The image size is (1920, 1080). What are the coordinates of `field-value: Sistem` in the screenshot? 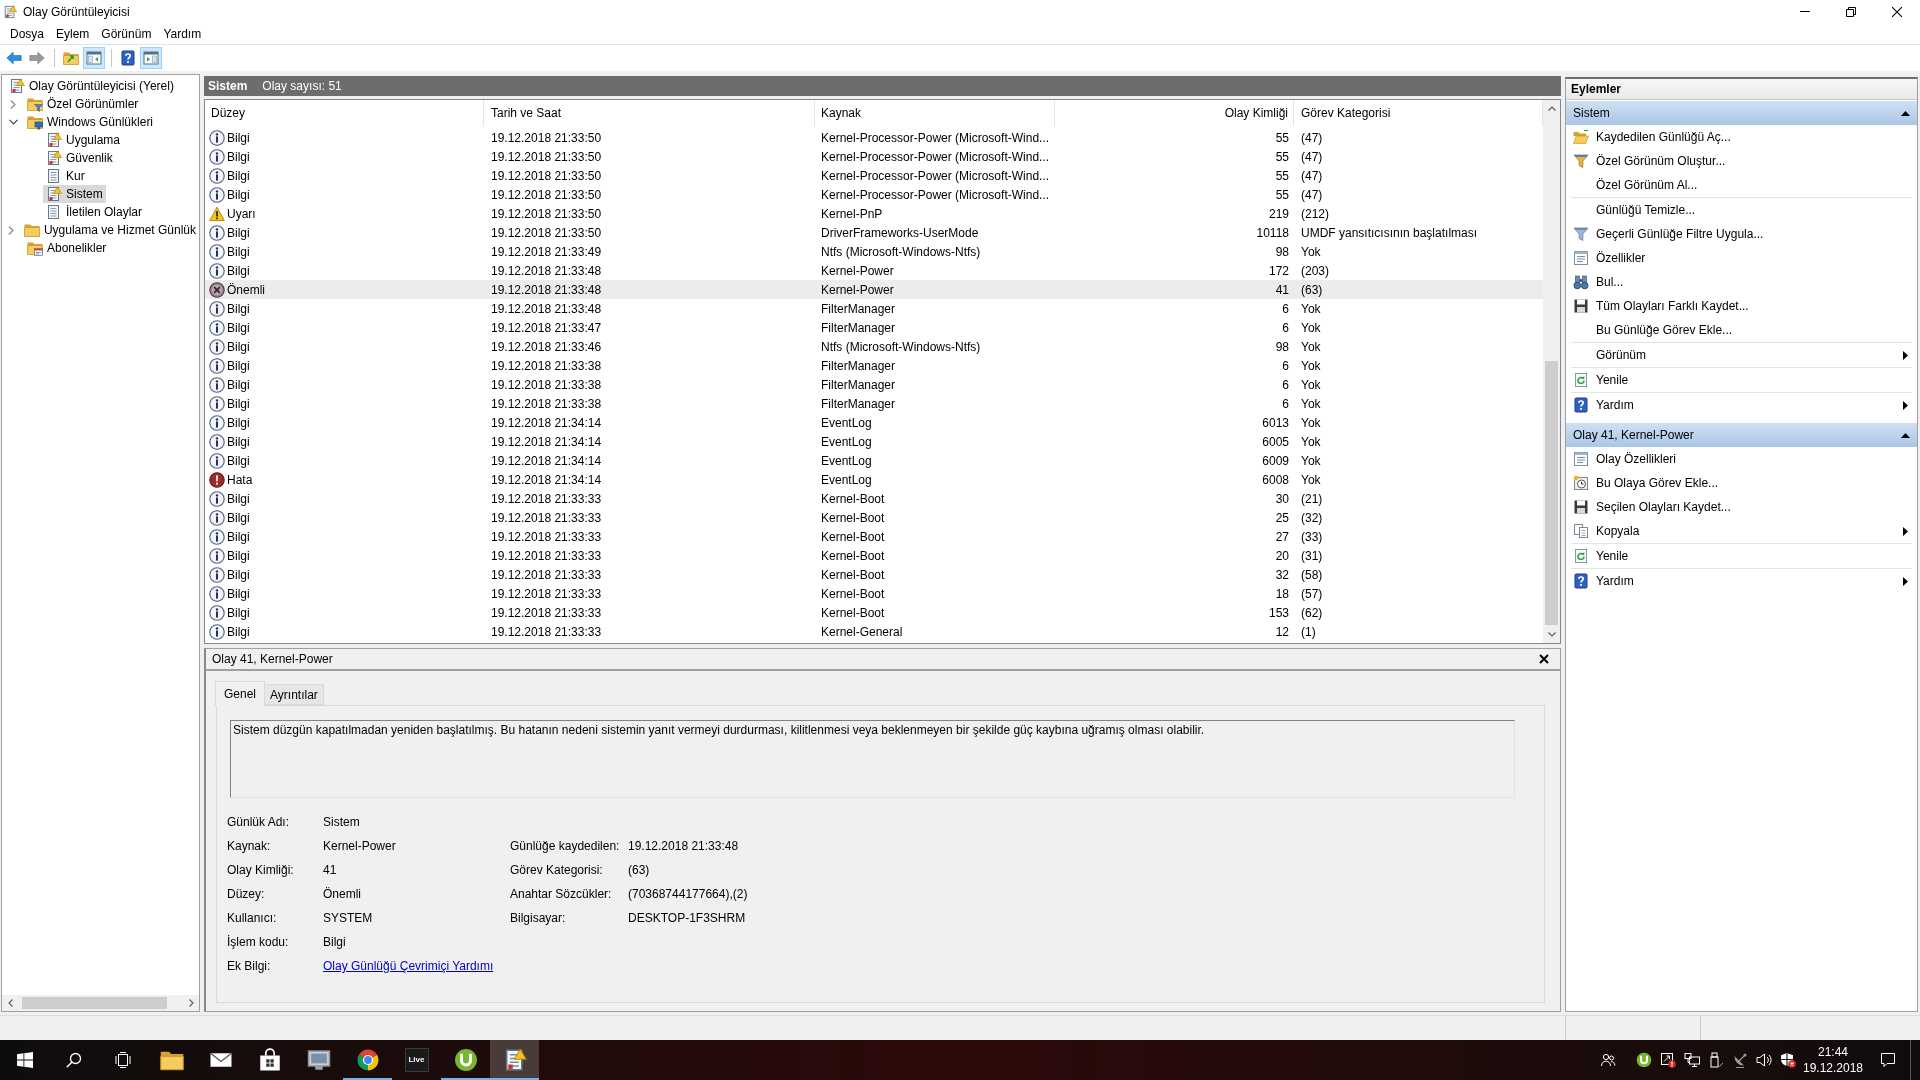 It's located at (341, 822).